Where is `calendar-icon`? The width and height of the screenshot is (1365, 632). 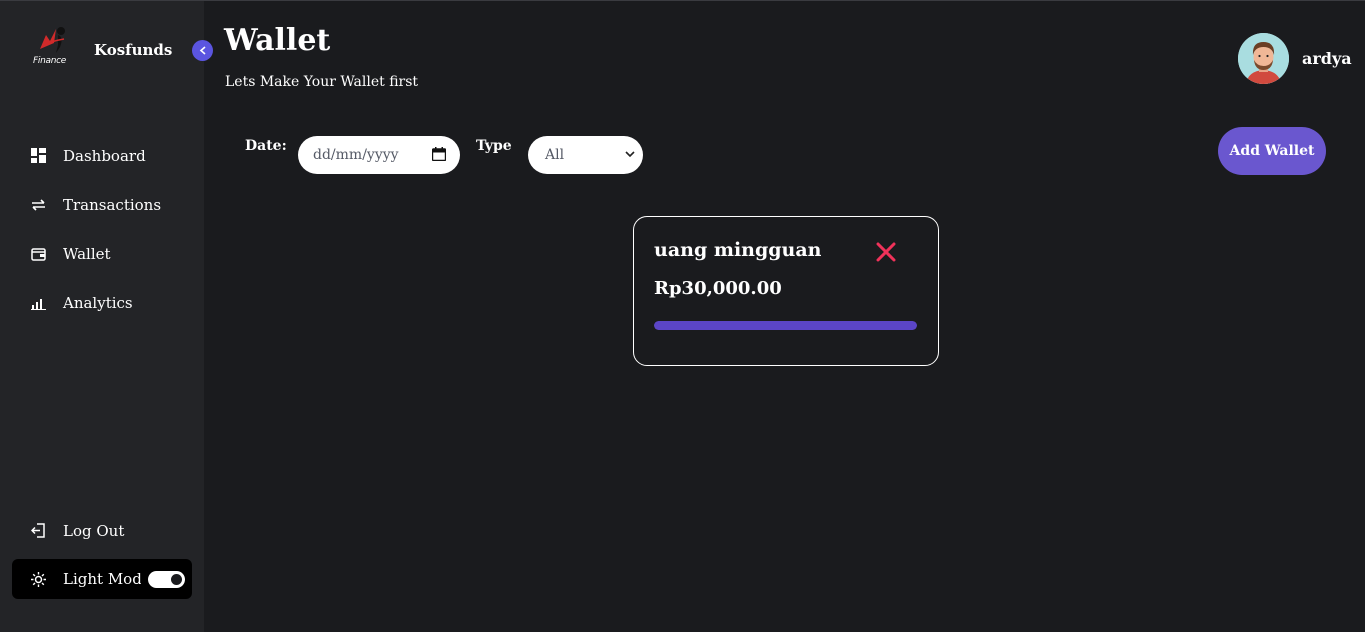
calendar-icon is located at coordinates (439, 154).